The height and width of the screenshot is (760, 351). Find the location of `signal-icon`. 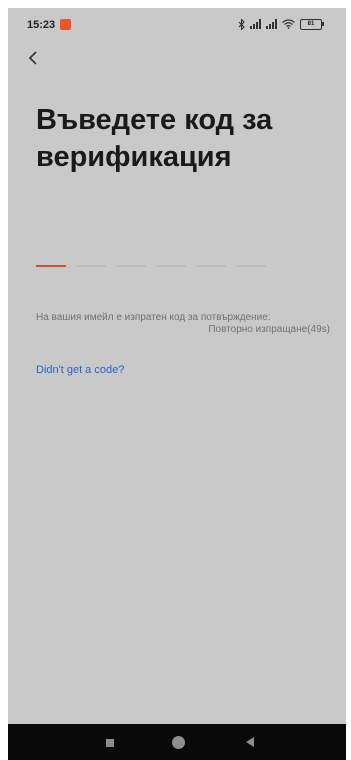

signal-icon is located at coordinates (255, 24).